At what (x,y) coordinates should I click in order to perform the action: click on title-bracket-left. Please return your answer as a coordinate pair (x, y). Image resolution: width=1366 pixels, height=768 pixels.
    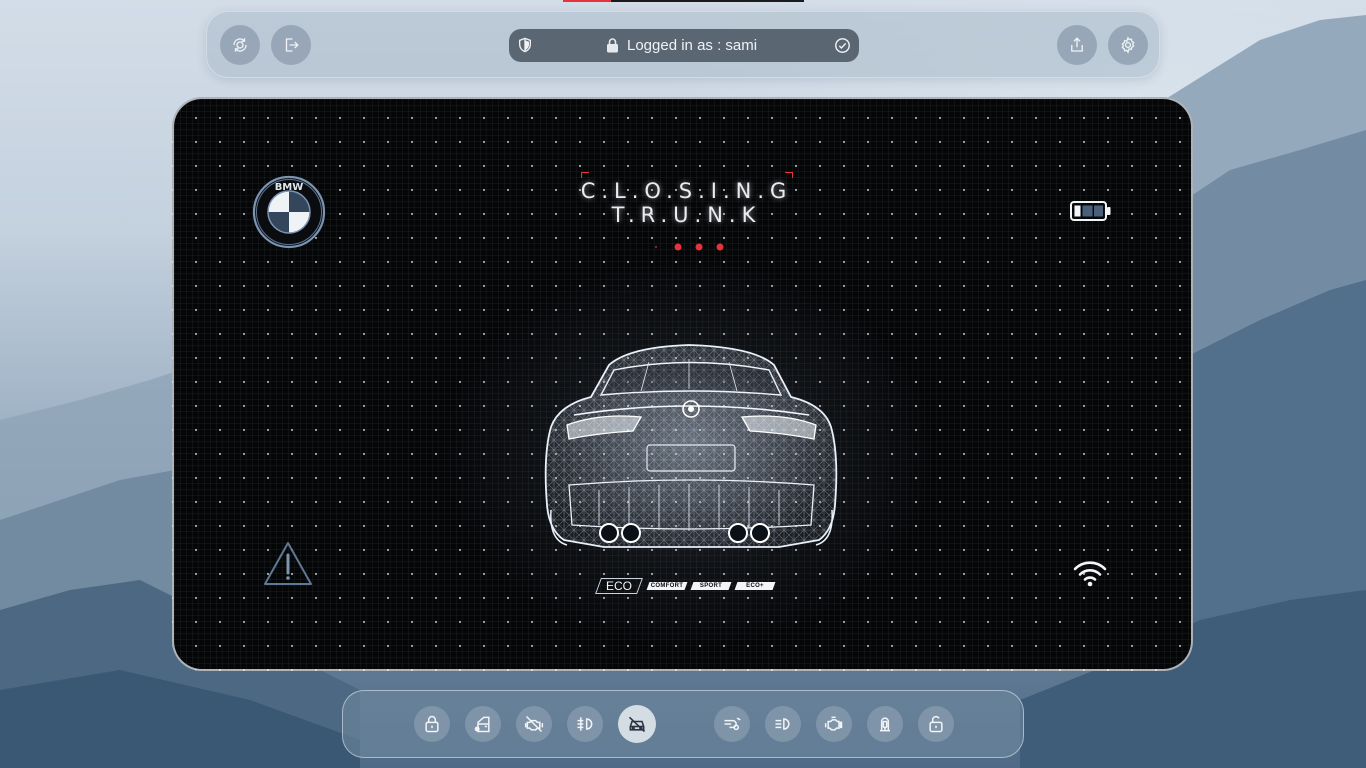
    Looking at the image, I should click on (585, 175).